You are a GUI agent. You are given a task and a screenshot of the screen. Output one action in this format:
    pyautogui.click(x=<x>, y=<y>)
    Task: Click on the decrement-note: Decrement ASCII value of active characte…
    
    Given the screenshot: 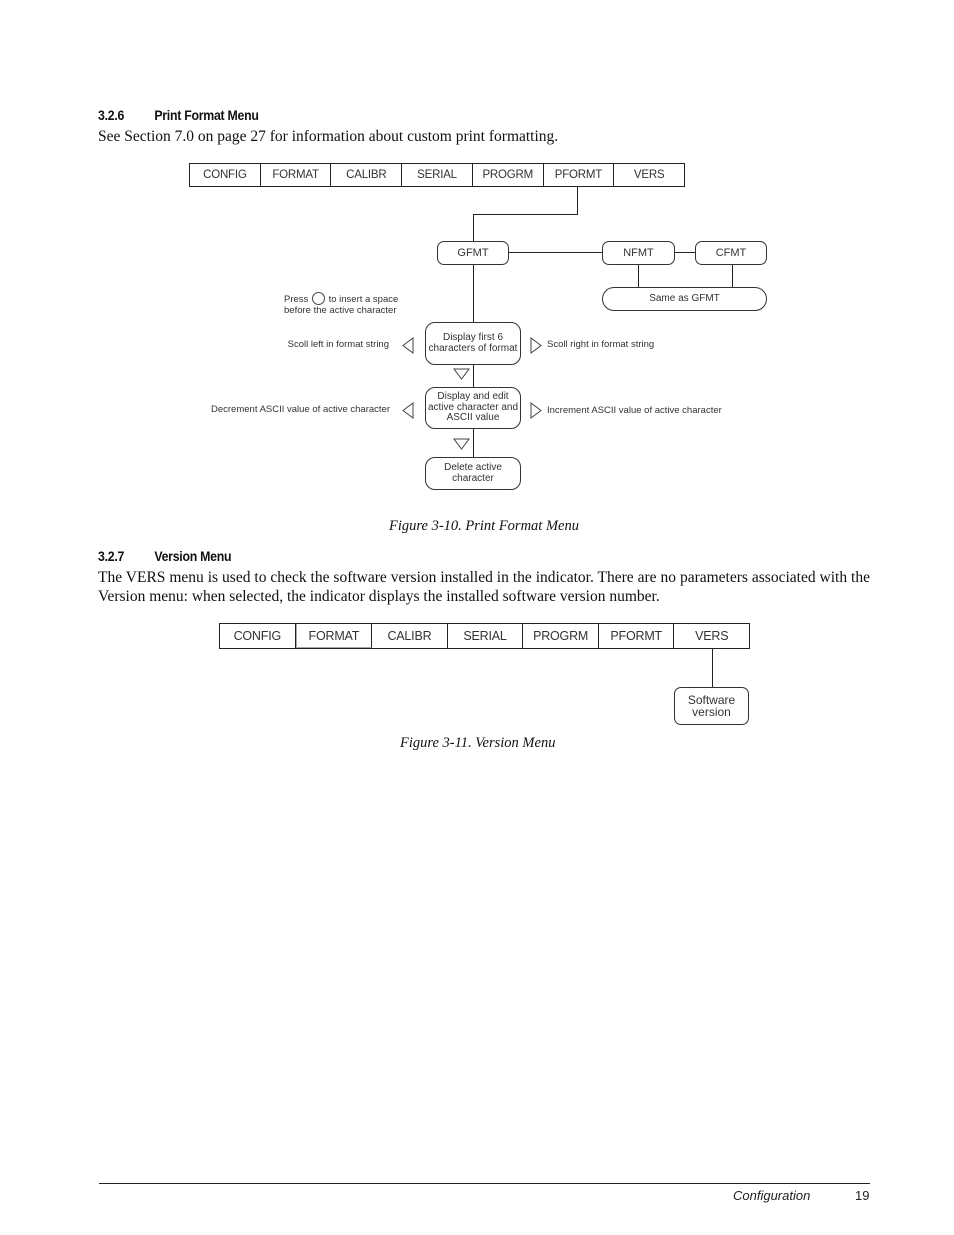 What is the action you would take?
    pyautogui.click(x=300, y=409)
    